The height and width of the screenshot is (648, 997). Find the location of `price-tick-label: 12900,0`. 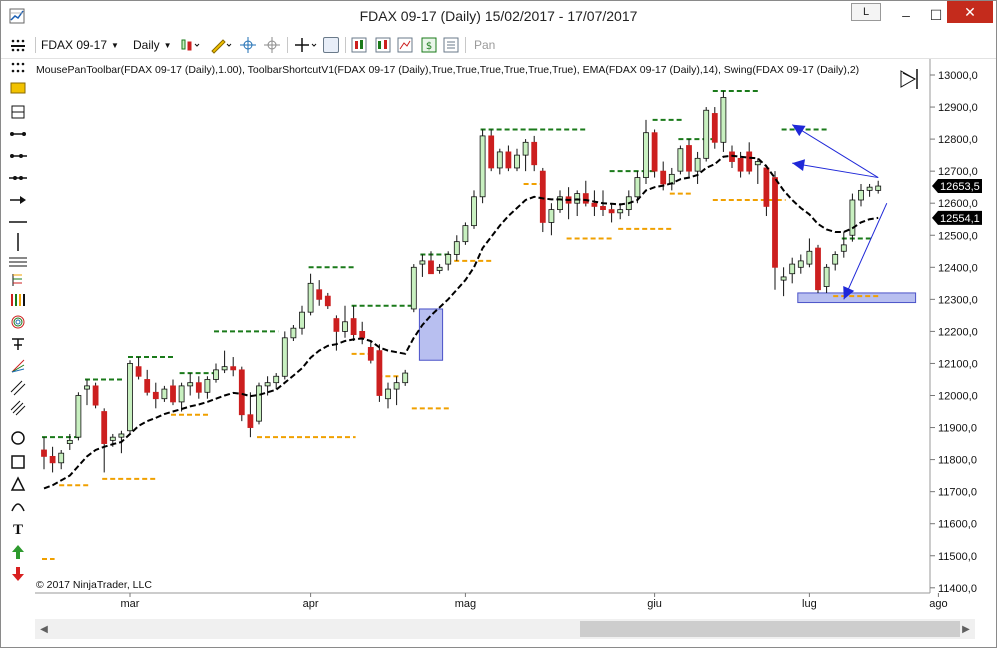

price-tick-label: 12900,0 is located at coordinates (958, 108).